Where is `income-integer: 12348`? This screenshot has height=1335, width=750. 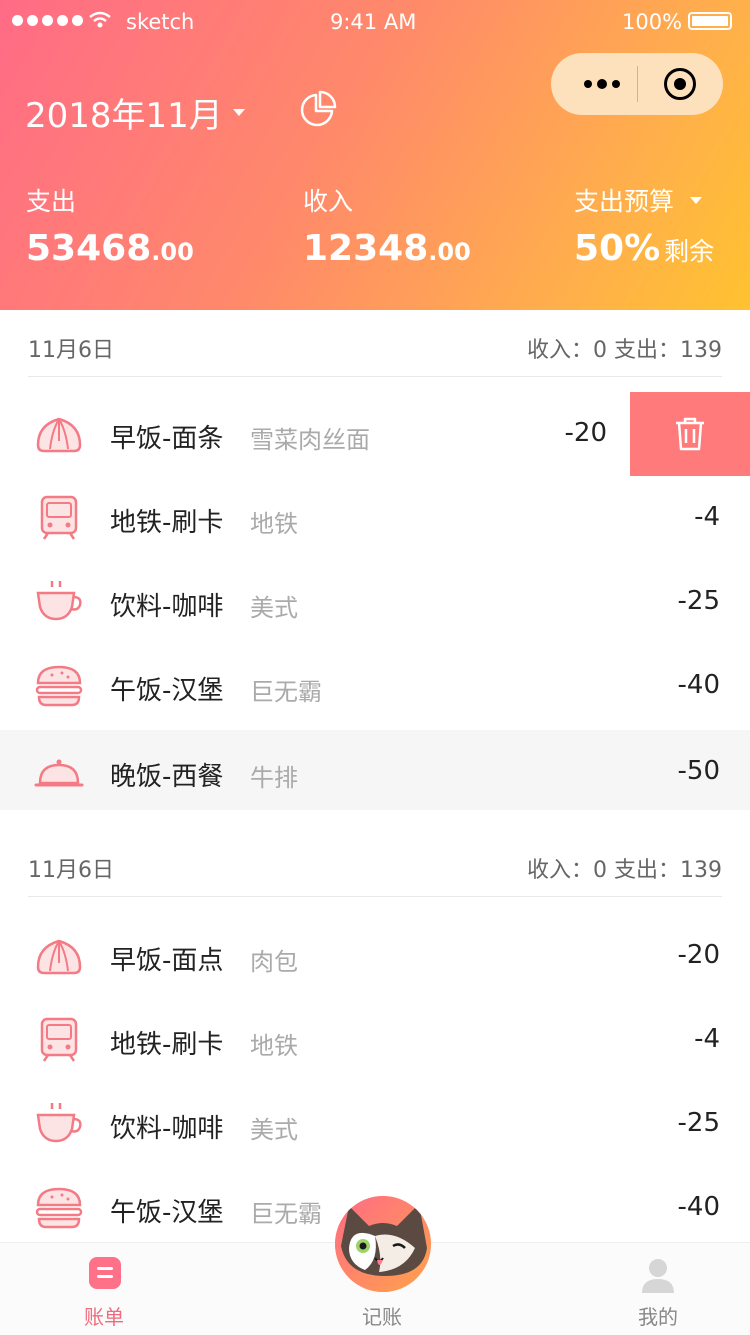 income-integer: 12348 is located at coordinates (366, 248).